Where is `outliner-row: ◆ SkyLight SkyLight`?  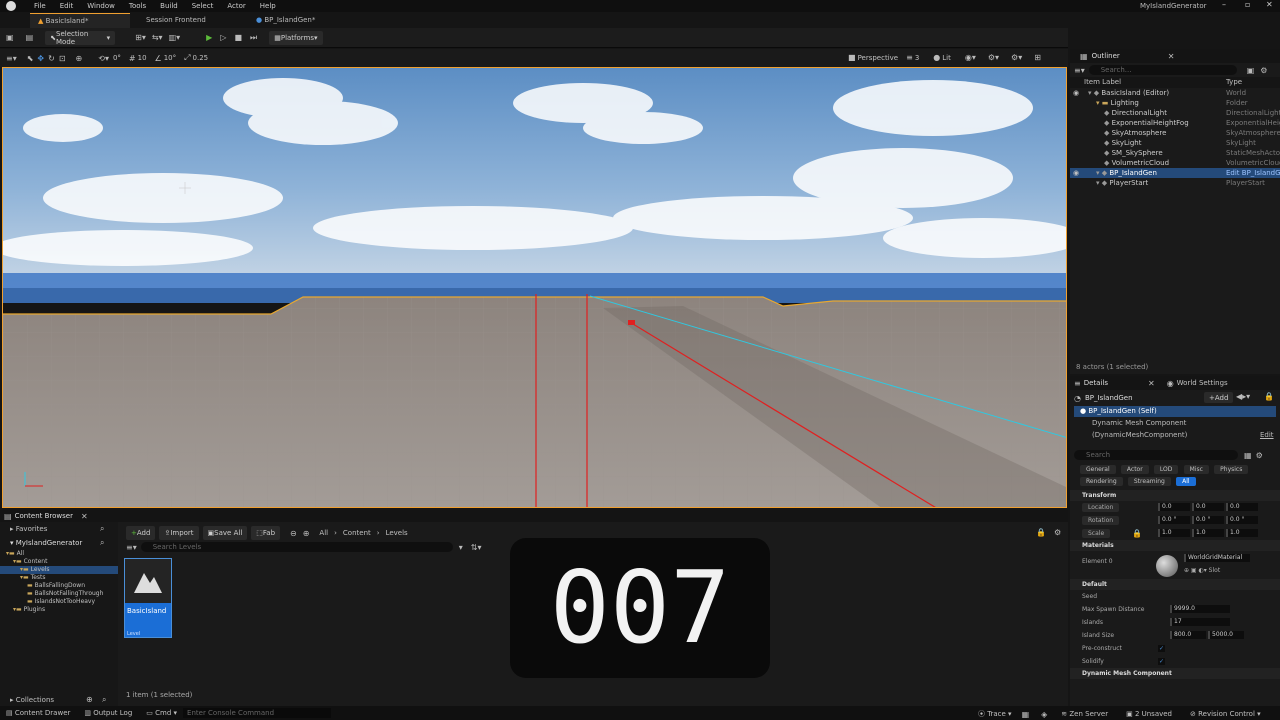 outliner-row: ◆ SkyLight SkyLight is located at coordinates (1175, 143).